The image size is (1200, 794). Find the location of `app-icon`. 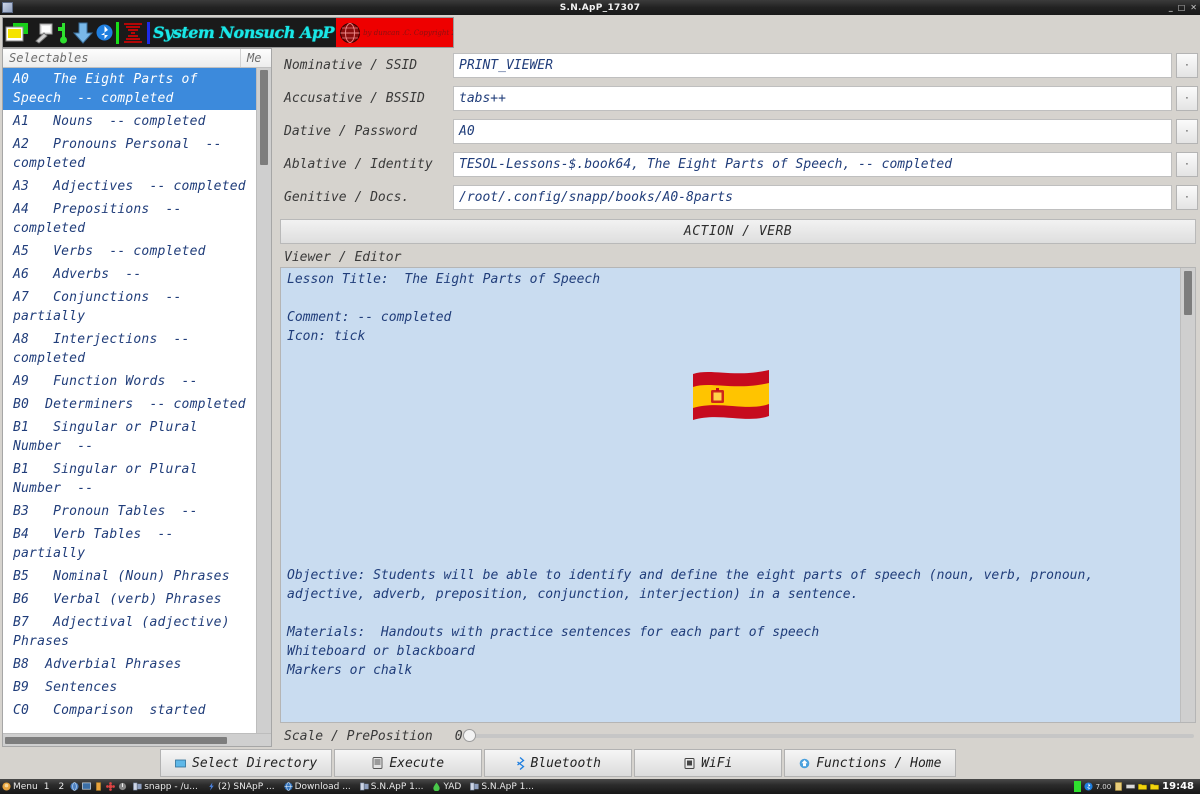

app-icon is located at coordinates (474, 786).